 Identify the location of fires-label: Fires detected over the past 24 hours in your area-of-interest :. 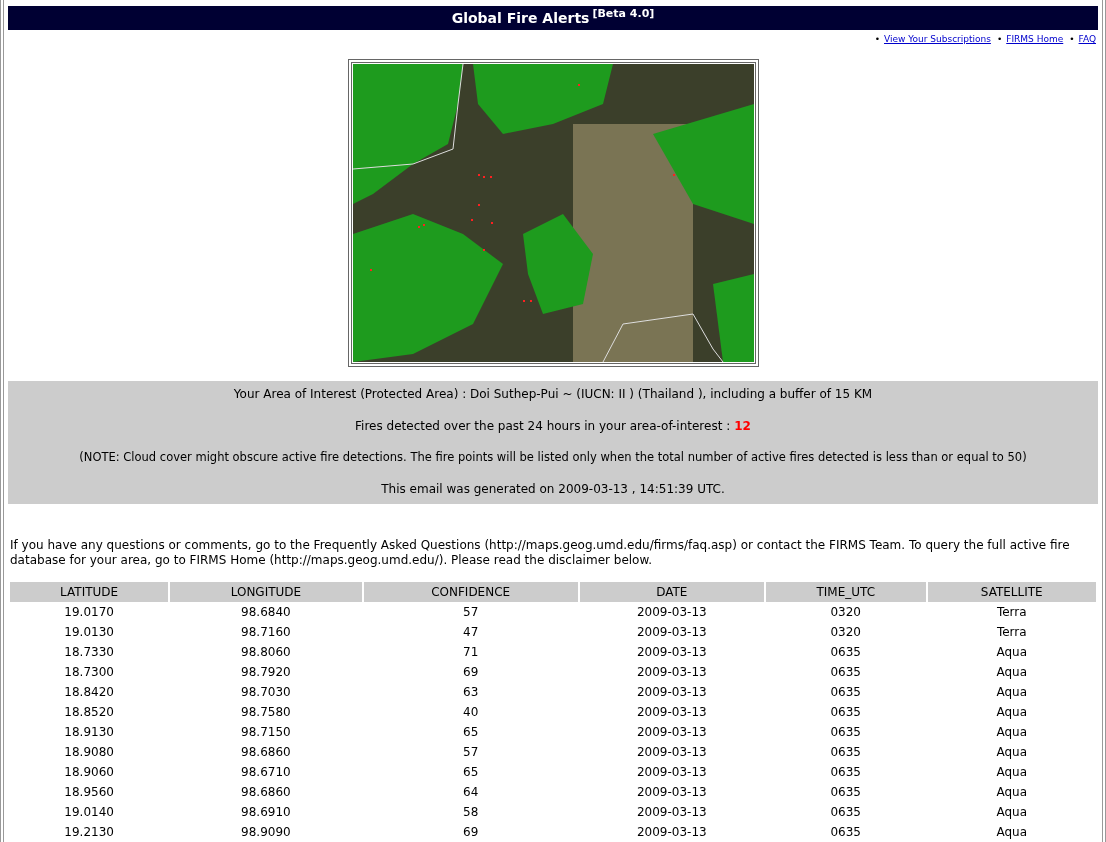
(543, 426).